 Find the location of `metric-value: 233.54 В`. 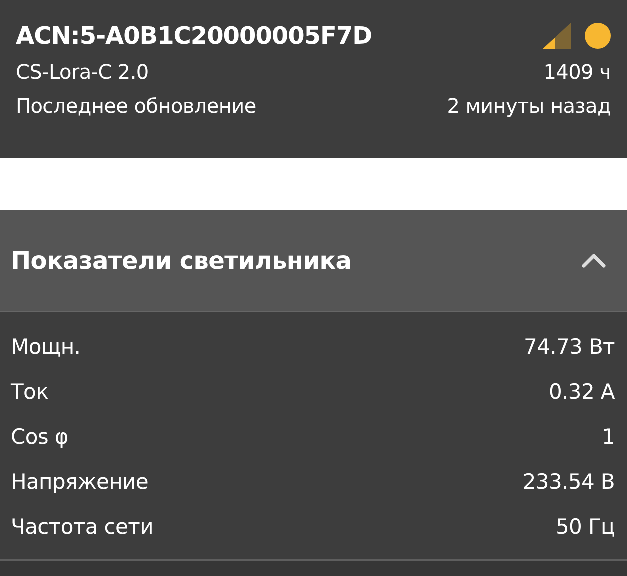

metric-value: 233.54 В is located at coordinates (568, 482).